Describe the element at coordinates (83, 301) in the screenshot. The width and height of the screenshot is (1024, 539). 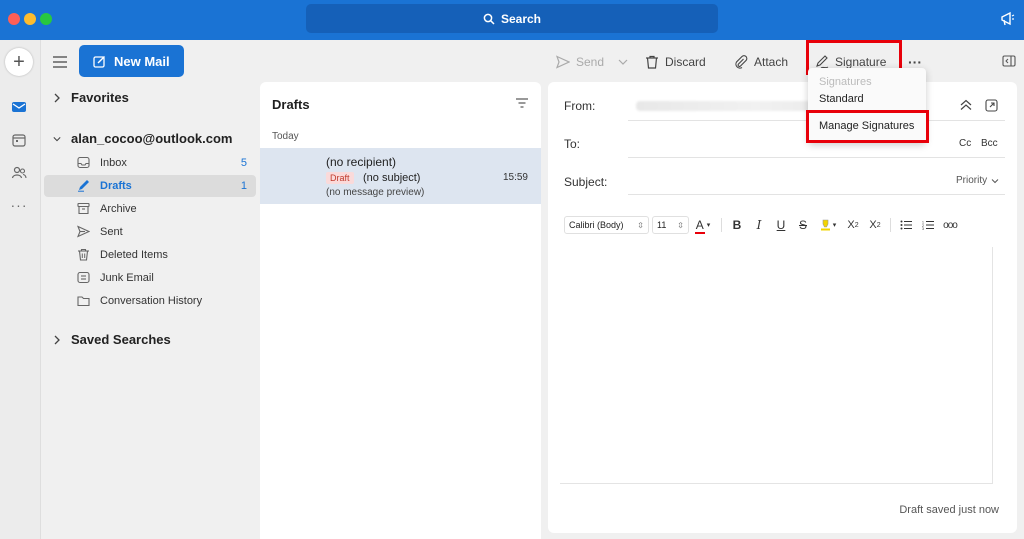
I see `folder-icon` at that location.